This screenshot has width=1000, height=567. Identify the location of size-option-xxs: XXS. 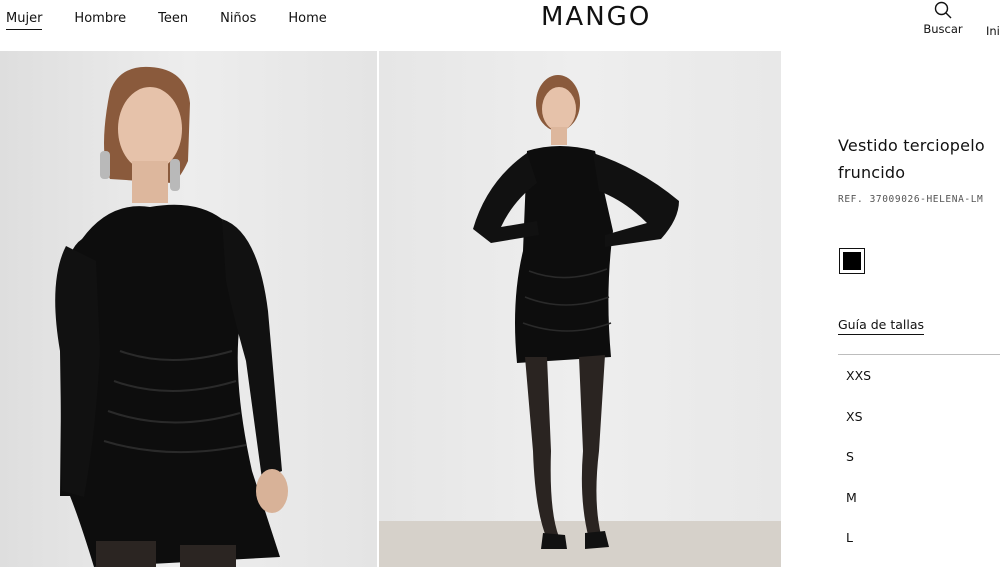
(858, 387).